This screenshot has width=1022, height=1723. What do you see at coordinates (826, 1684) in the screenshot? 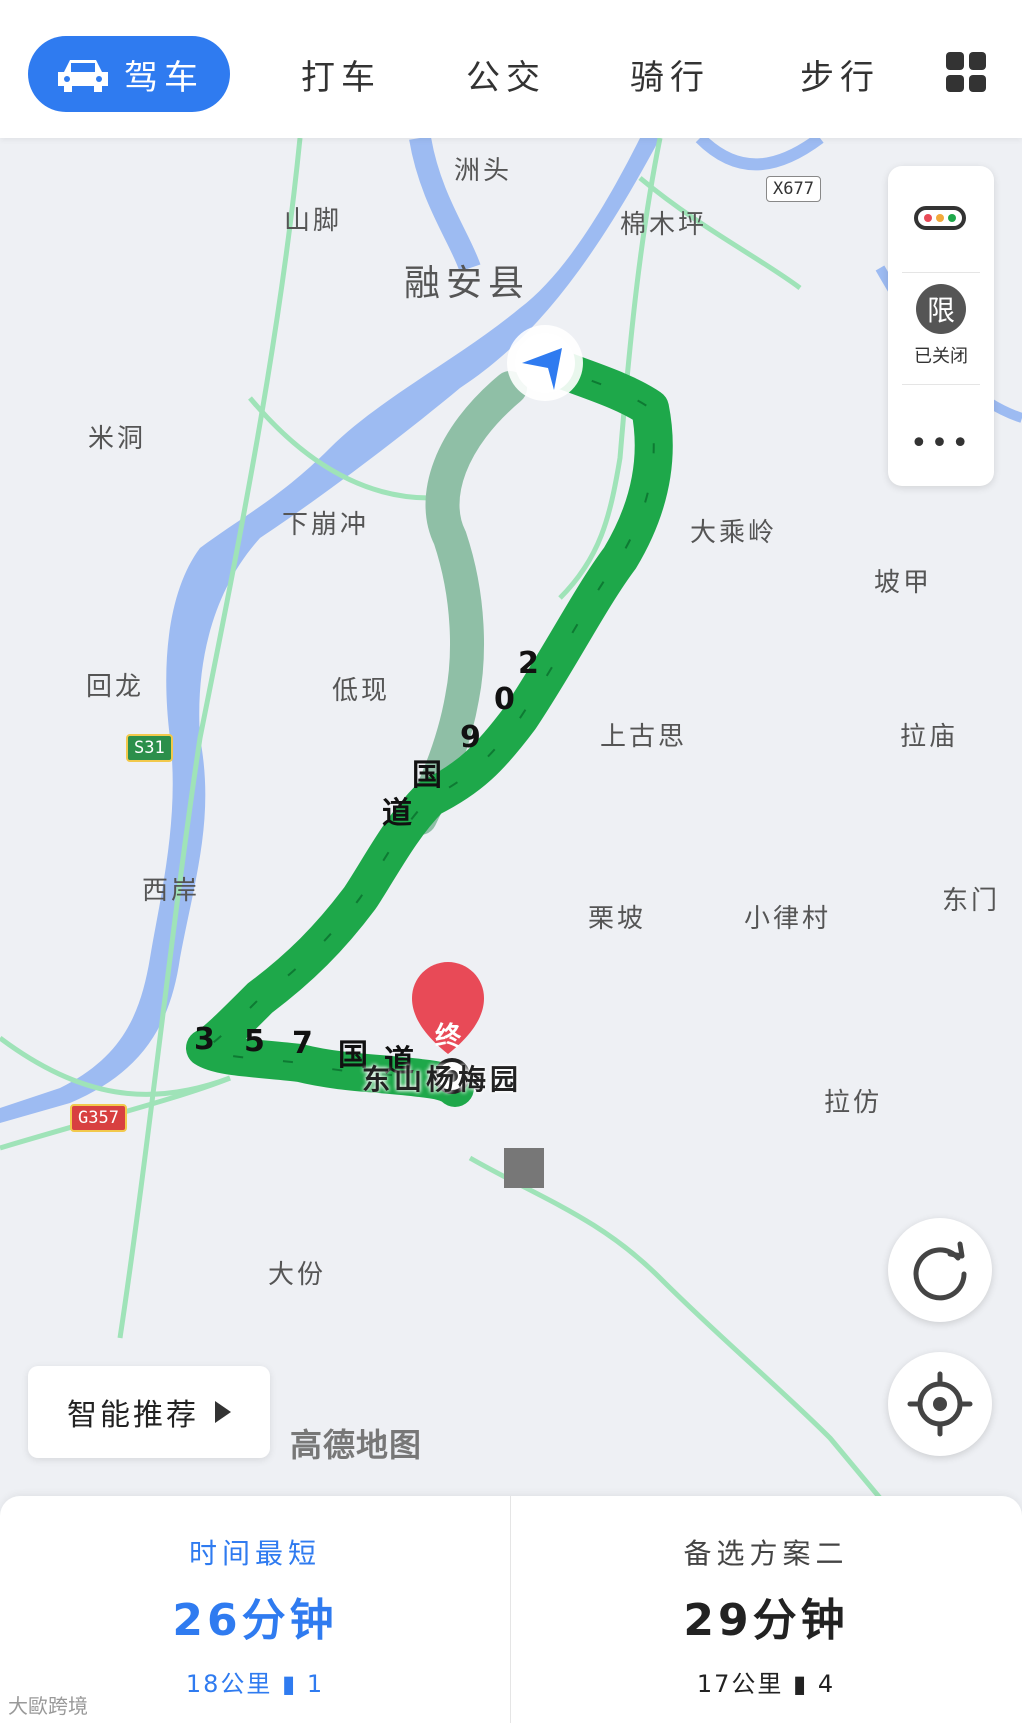
I see `route-option-lights: 4` at bounding box center [826, 1684].